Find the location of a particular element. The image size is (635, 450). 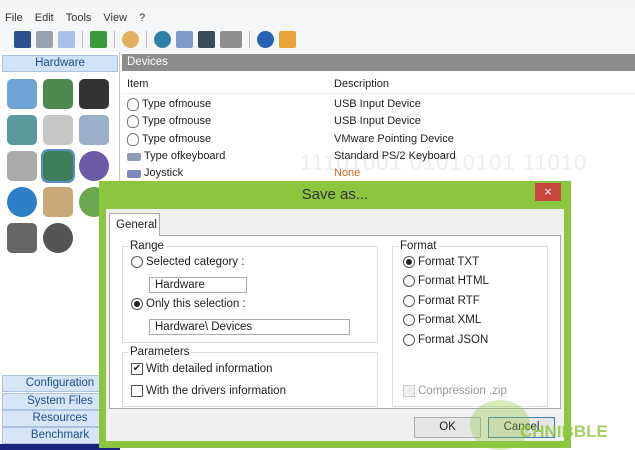

camera-dropdown-icon is located at coordinates (231, 39).